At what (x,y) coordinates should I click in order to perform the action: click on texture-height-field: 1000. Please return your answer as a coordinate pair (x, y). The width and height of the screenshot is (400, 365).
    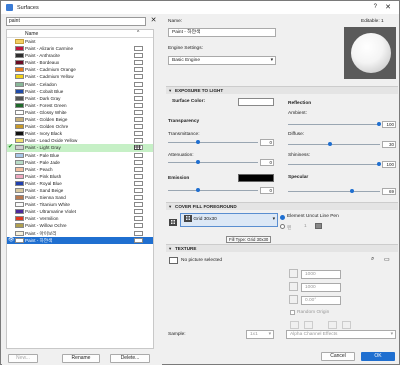
    Looking at the image, I should click on (321, 287).